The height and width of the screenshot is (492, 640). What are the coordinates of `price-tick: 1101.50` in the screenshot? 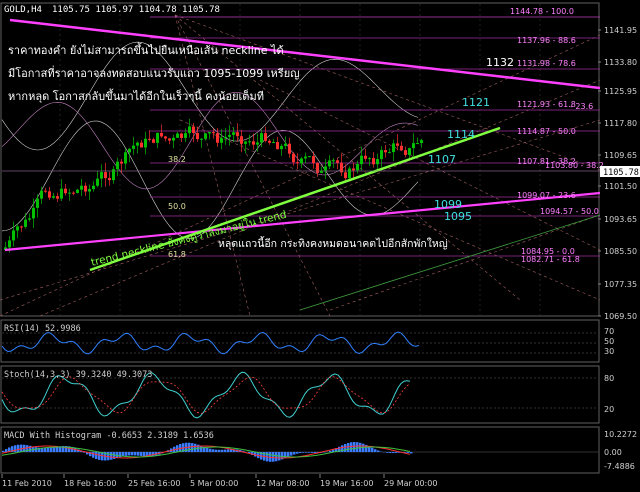 It's located at (620, 186).